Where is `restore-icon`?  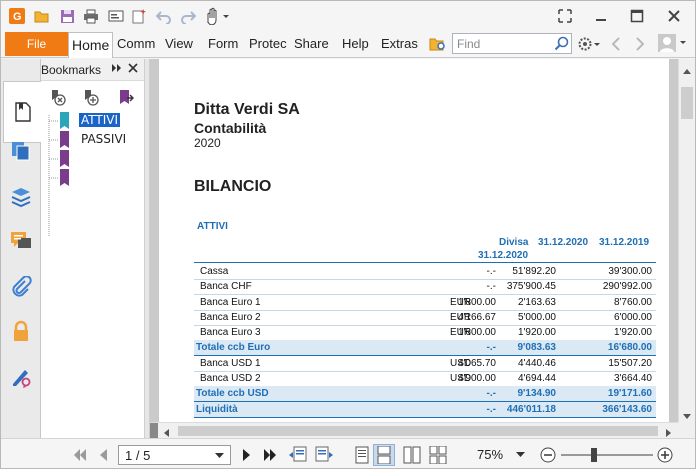
restore-icon is located at coordinates (565, 16).